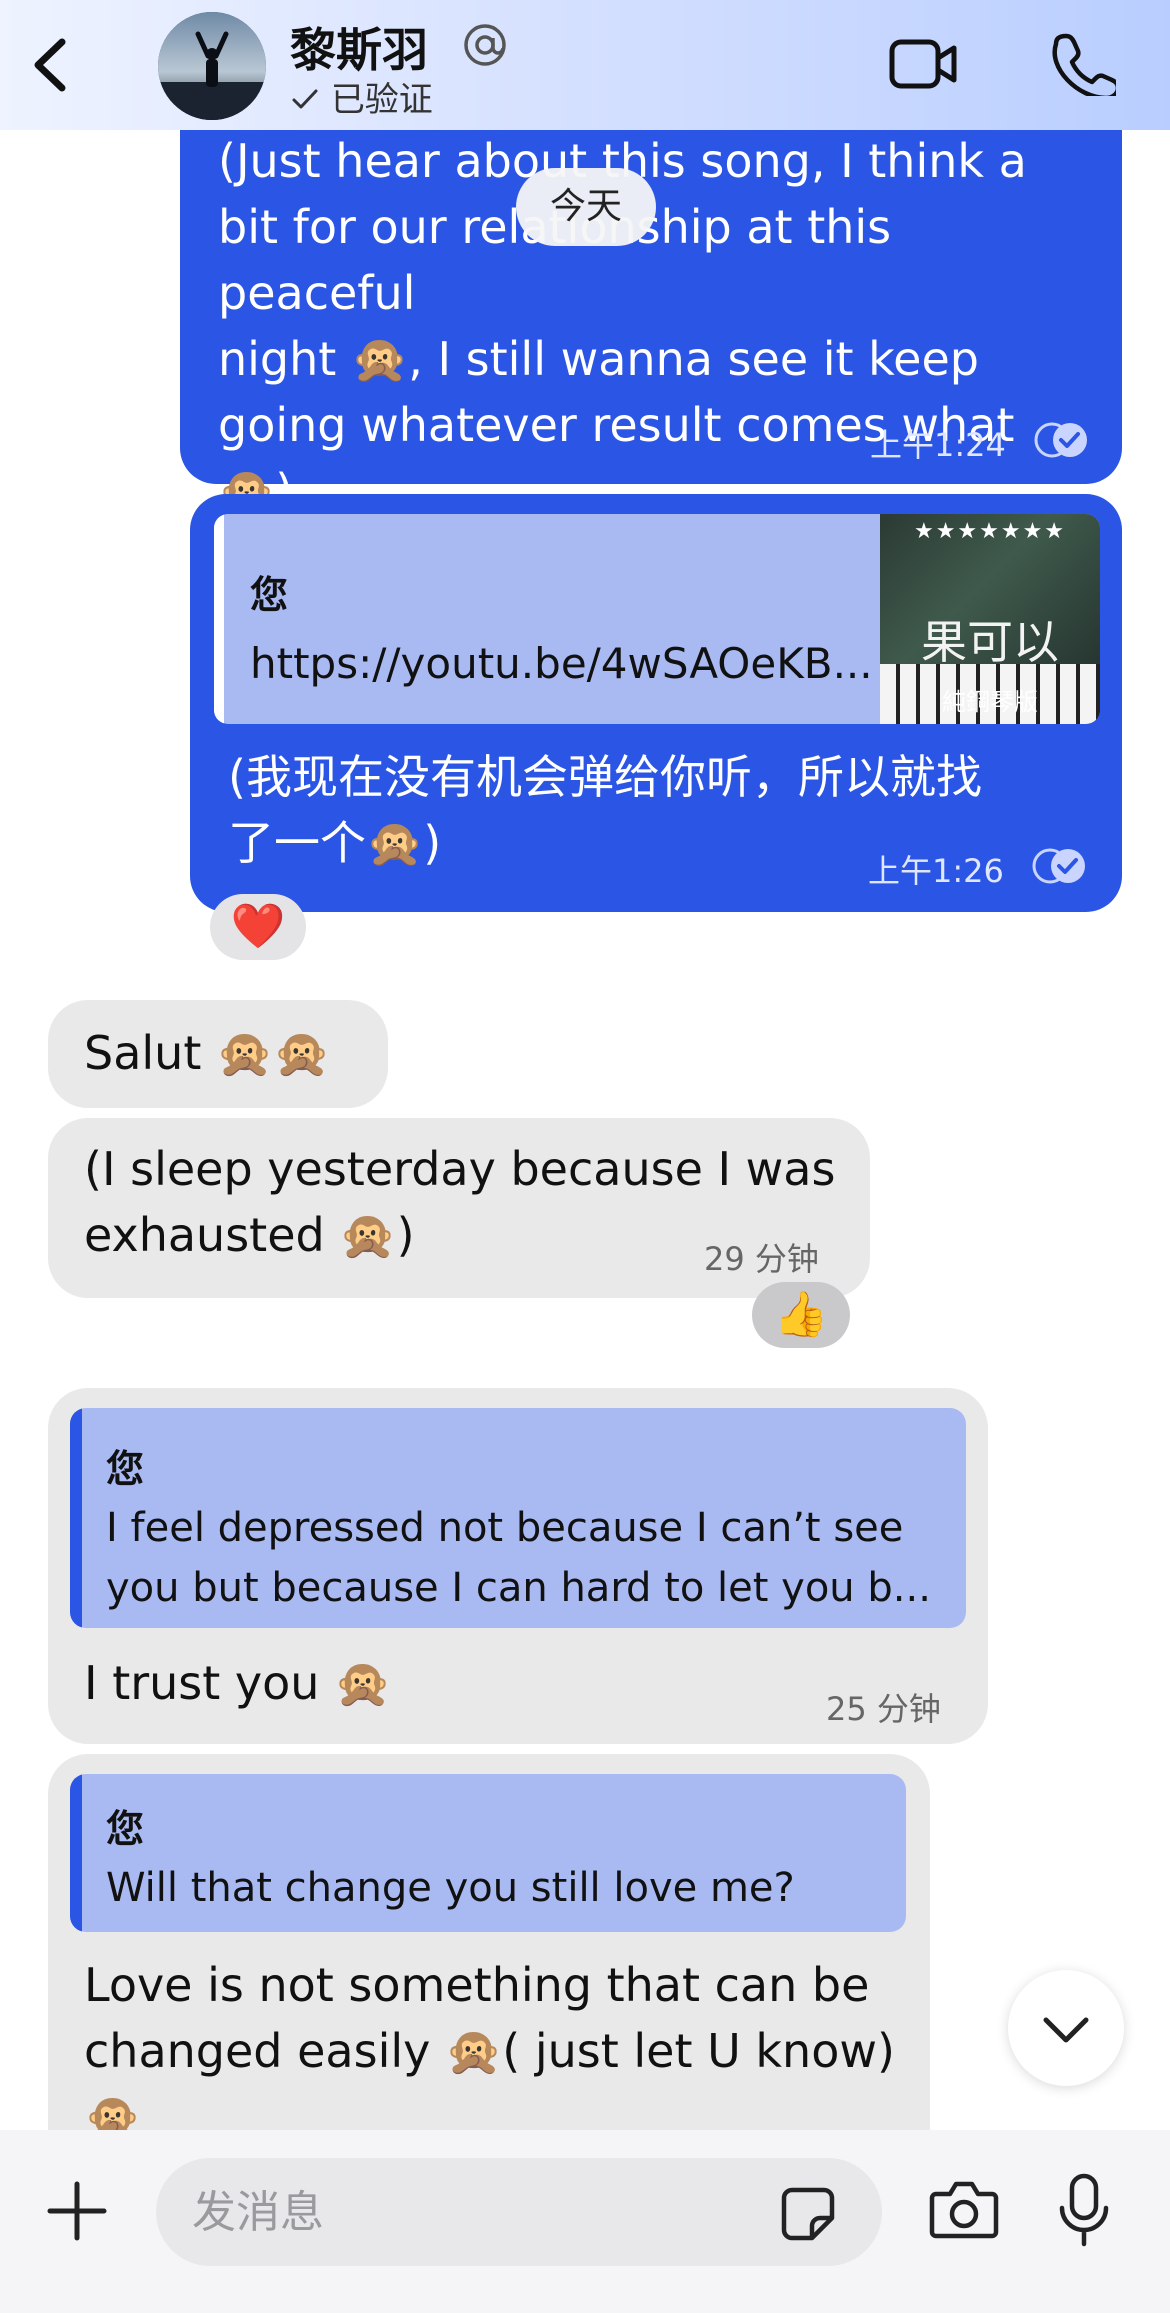 This screenshot has height=2313, width=1170. Describe the element at coordinates (622, 161) in the screenshot. I see `message-line: (Just hear about this song, I think a` at that location.